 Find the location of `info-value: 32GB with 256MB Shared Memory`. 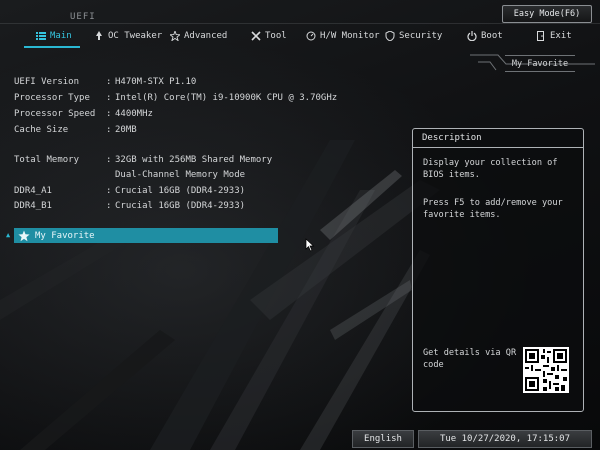

info-value: 32GB with 256MB Shared Memory is located at coordinates (194, 160).